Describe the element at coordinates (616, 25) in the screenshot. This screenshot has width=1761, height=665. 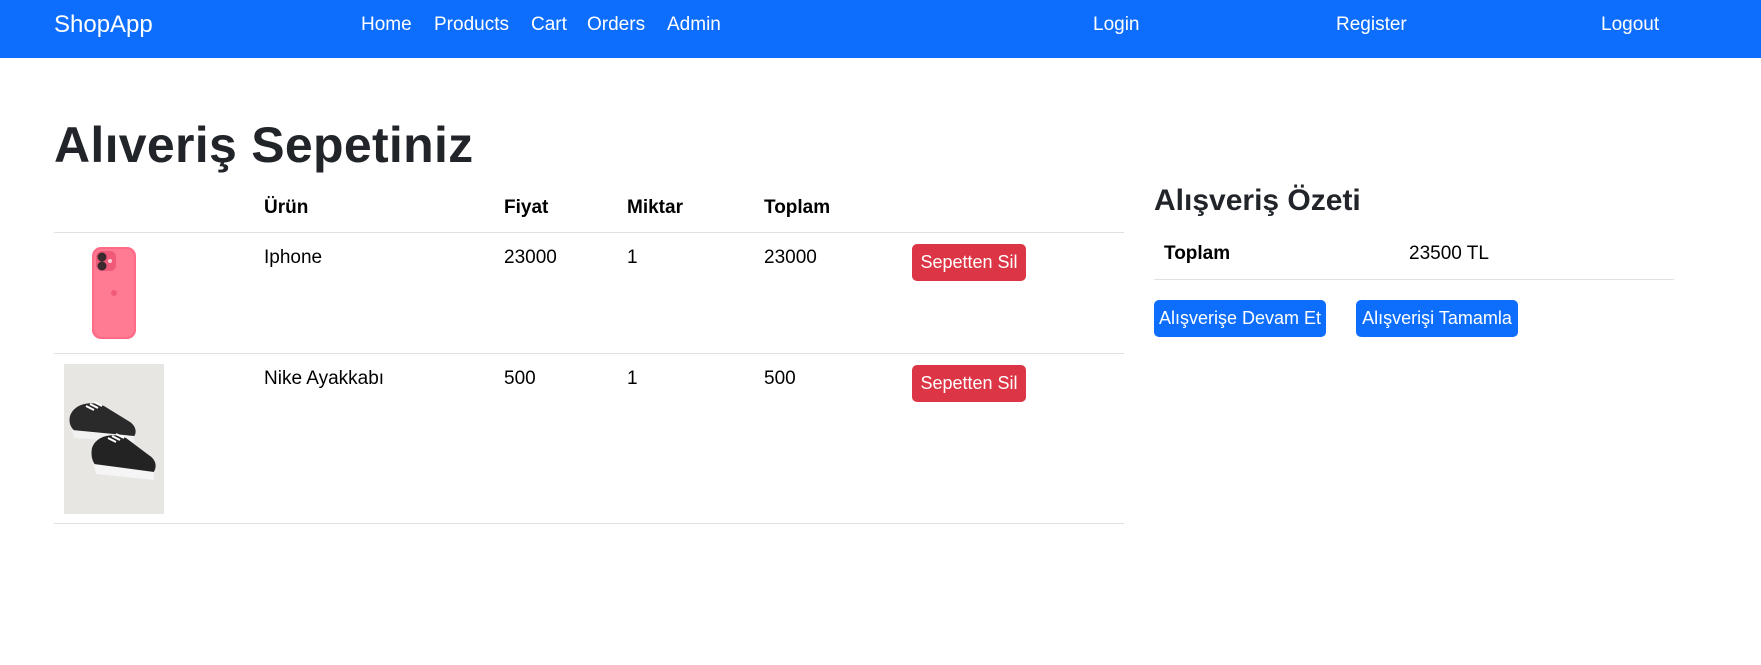
I see `nav-link-orders: Orders` at that location.